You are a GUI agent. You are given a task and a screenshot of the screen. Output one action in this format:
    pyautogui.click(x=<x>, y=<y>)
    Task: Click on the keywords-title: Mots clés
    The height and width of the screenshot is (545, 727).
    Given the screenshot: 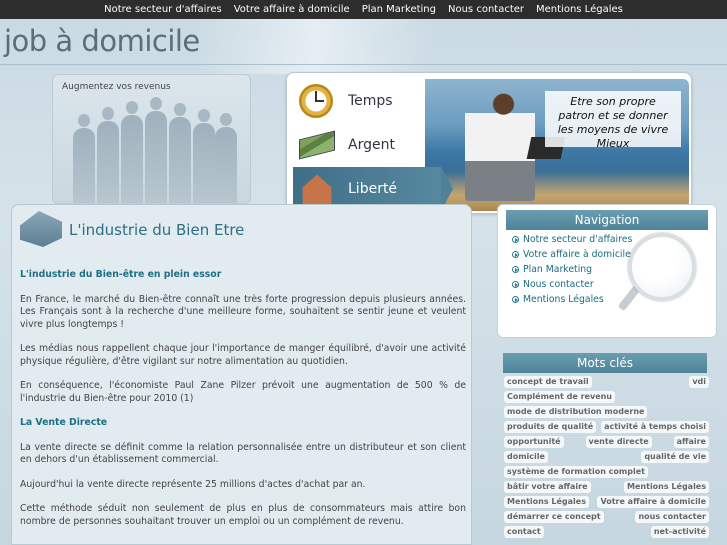 What is the action you would take?
    pyautogui.click(x=605, y=363)
    